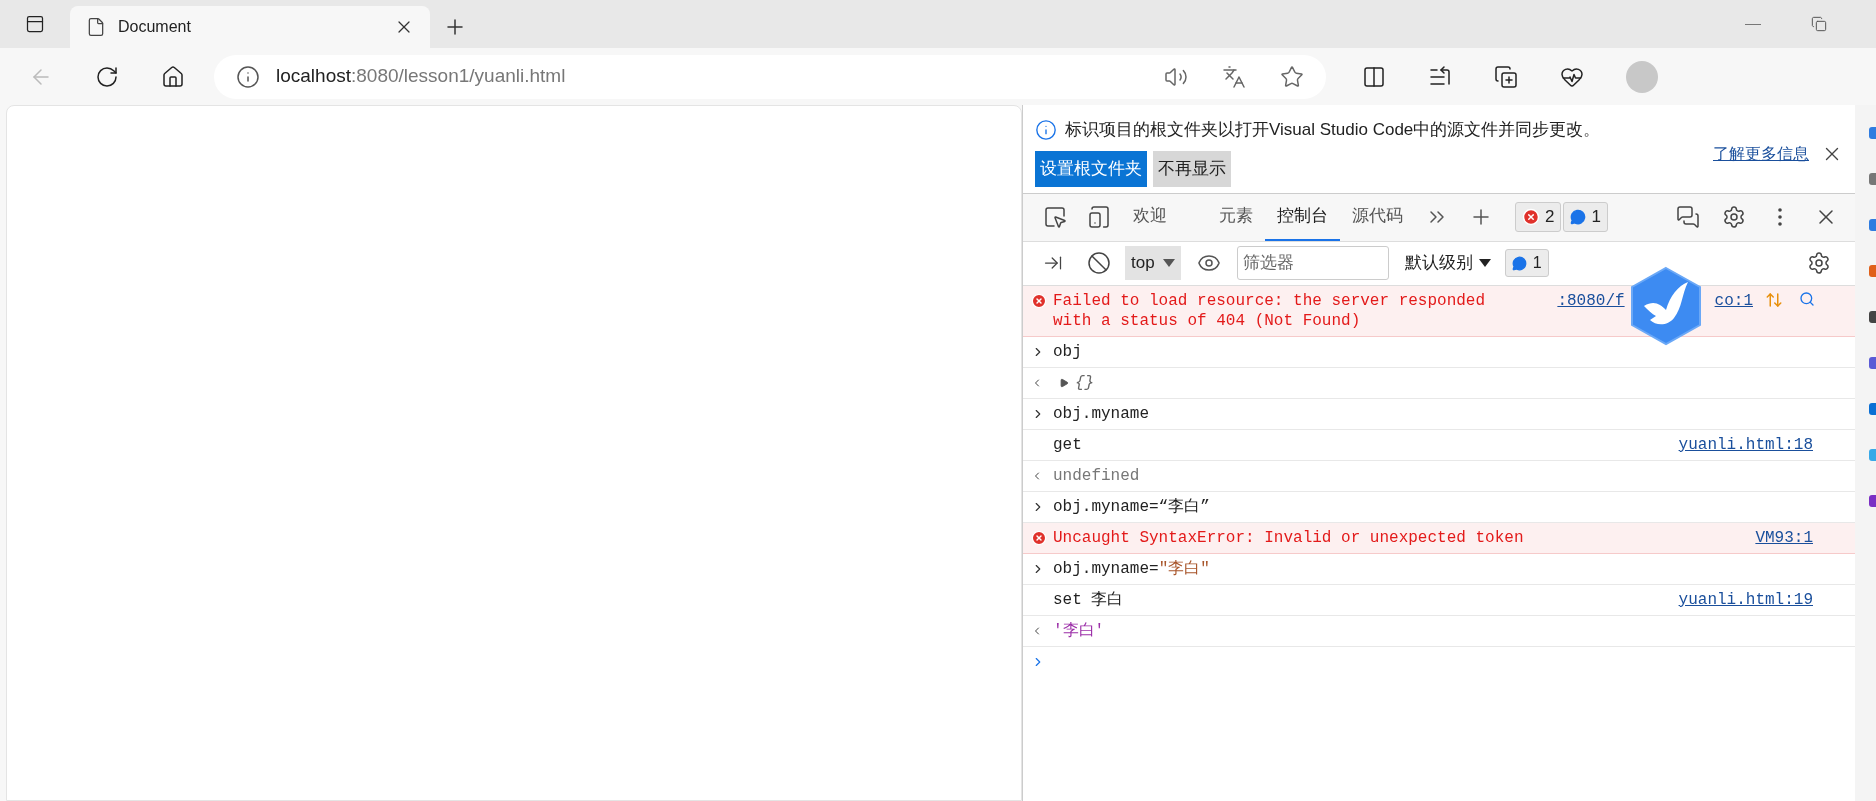 The image size is (1876, 801). I want to click on url-text: localhost:8080/lesson1/yuanli.html, so click(421, 76).